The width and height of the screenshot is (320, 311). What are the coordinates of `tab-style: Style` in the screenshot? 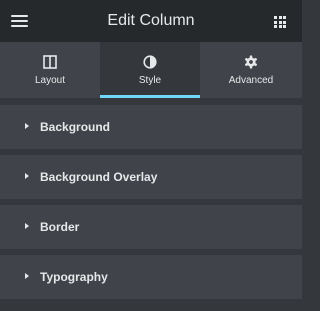 It's located at (150, 70).